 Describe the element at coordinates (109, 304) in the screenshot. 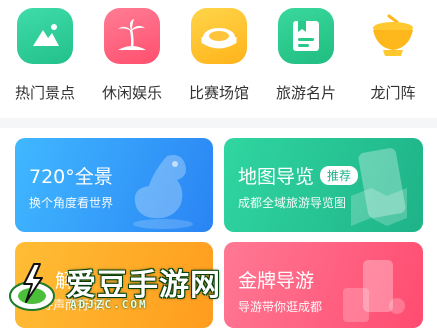

I see `watermark-url: ADJZC.COM` at that location.